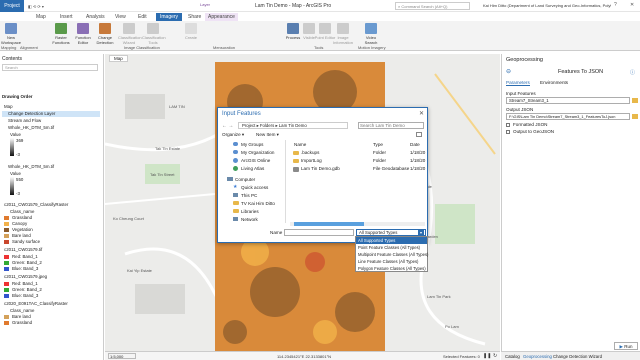 The height and width of the screenshot is (360, 640). What do you see at coordinates (24, 120) in the screenshot?
I see `layer-stream-and-flow: Stream and Flow` at bounding box center [24, 120].